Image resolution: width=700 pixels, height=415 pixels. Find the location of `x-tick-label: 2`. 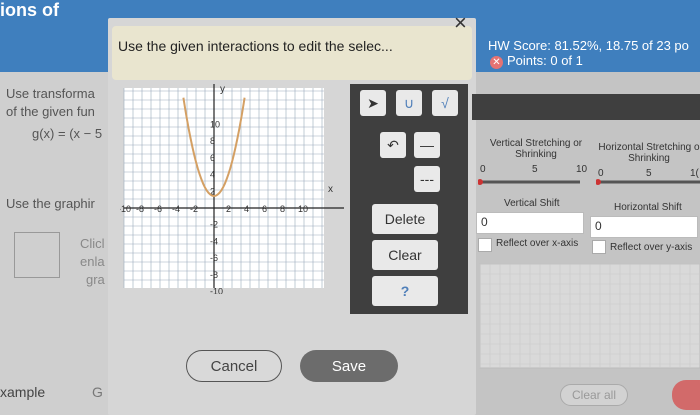

x-tick-label: 2 is located at coordinates (228, 209).